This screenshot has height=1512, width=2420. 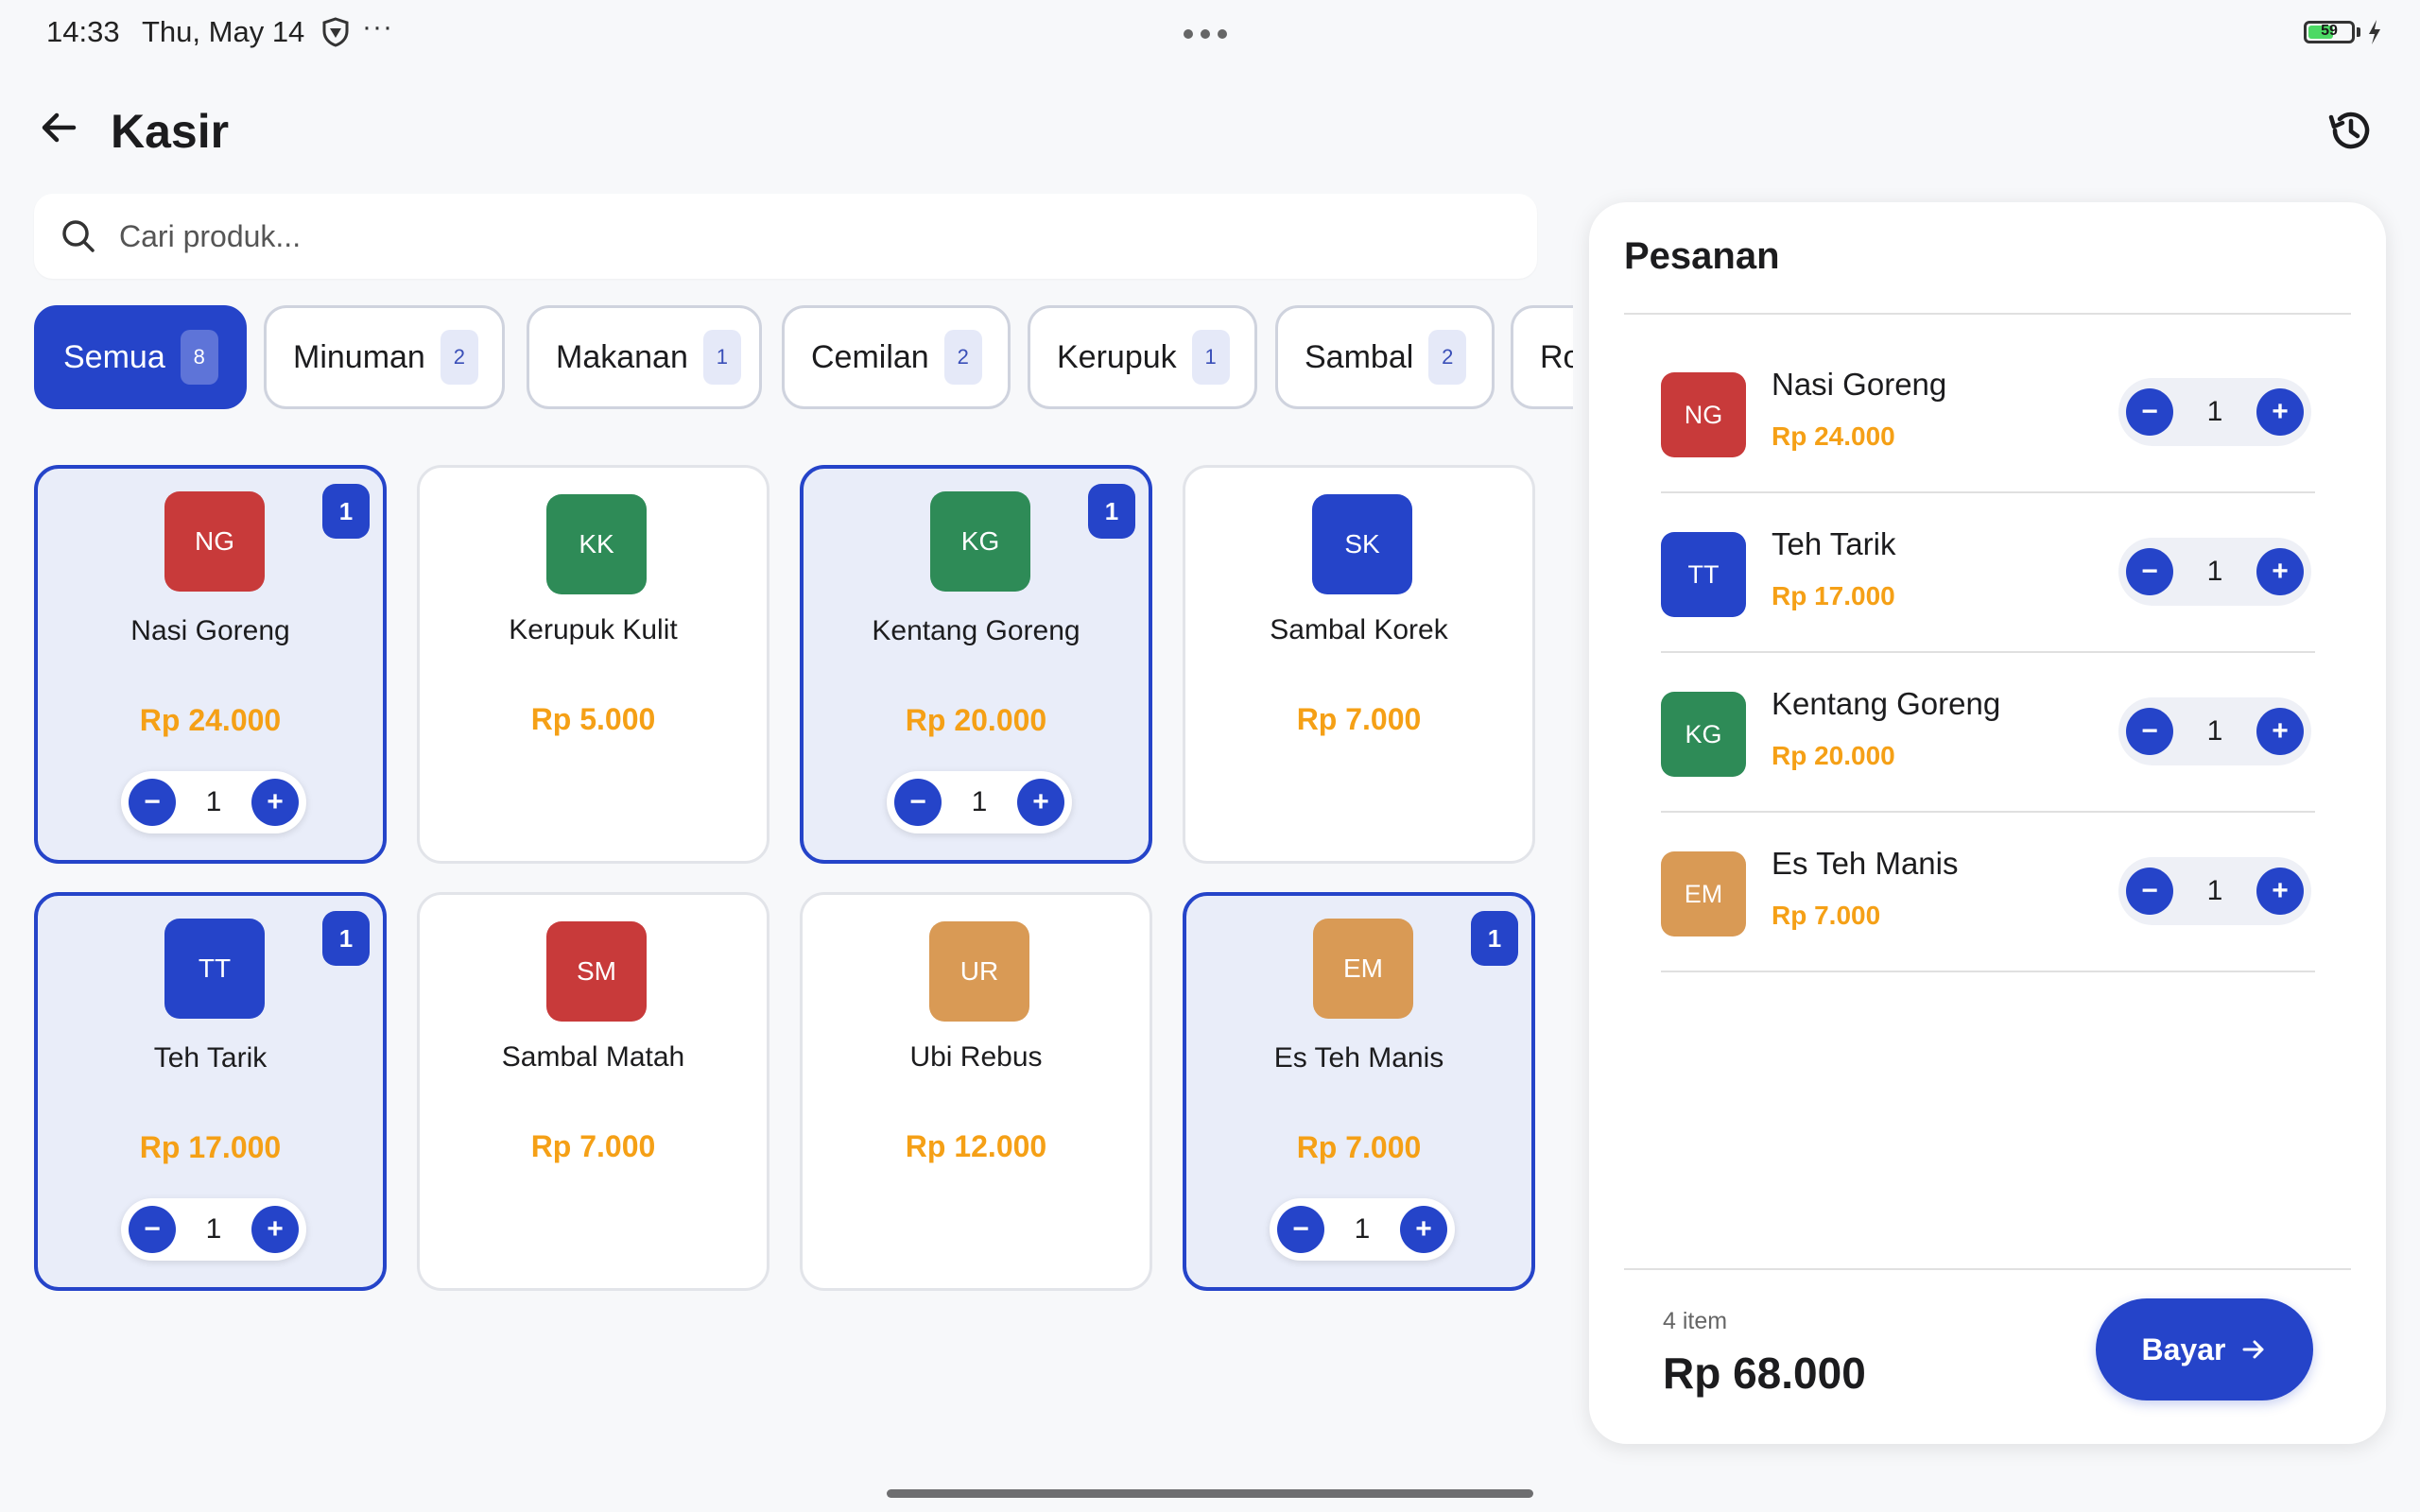 I want to click on product-card: TT 1 Teh Tarik Rp 17.000 −1 +, so click(x=210, y=1091).